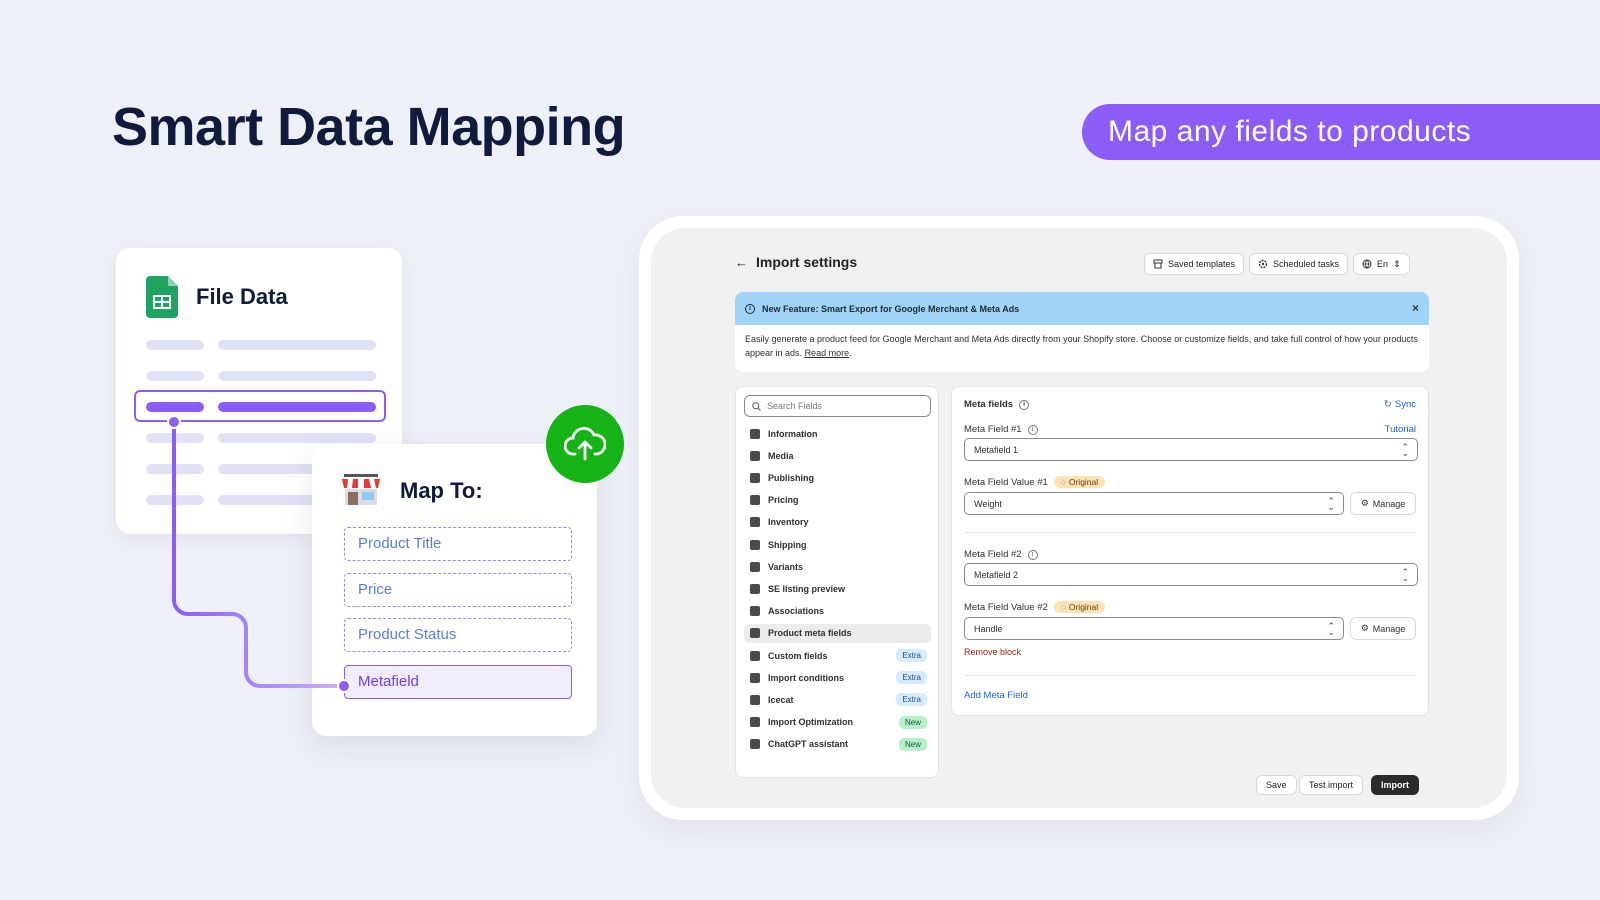 The width and height of the screenshot is (1600, 900). Describe the element at coordinates (837, 611) in the screenshot. I see `sidebar-item-associations: Associations` at that location.